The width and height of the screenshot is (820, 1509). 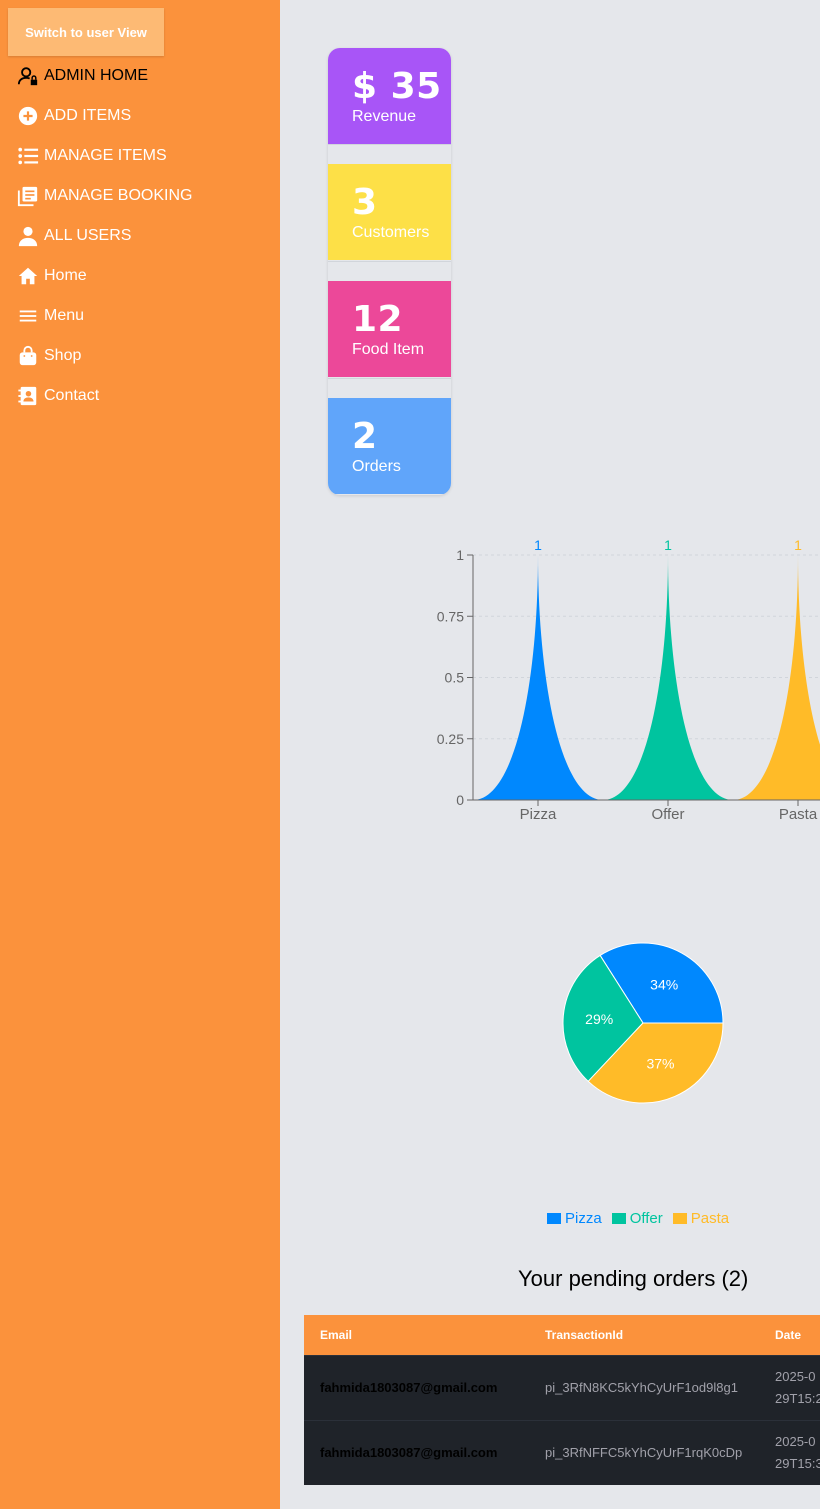 What do you see at coordinates (141, 356) in the screenshot?
I see `sidebar-item-shop: Shop` at bounding box center [141, 356].